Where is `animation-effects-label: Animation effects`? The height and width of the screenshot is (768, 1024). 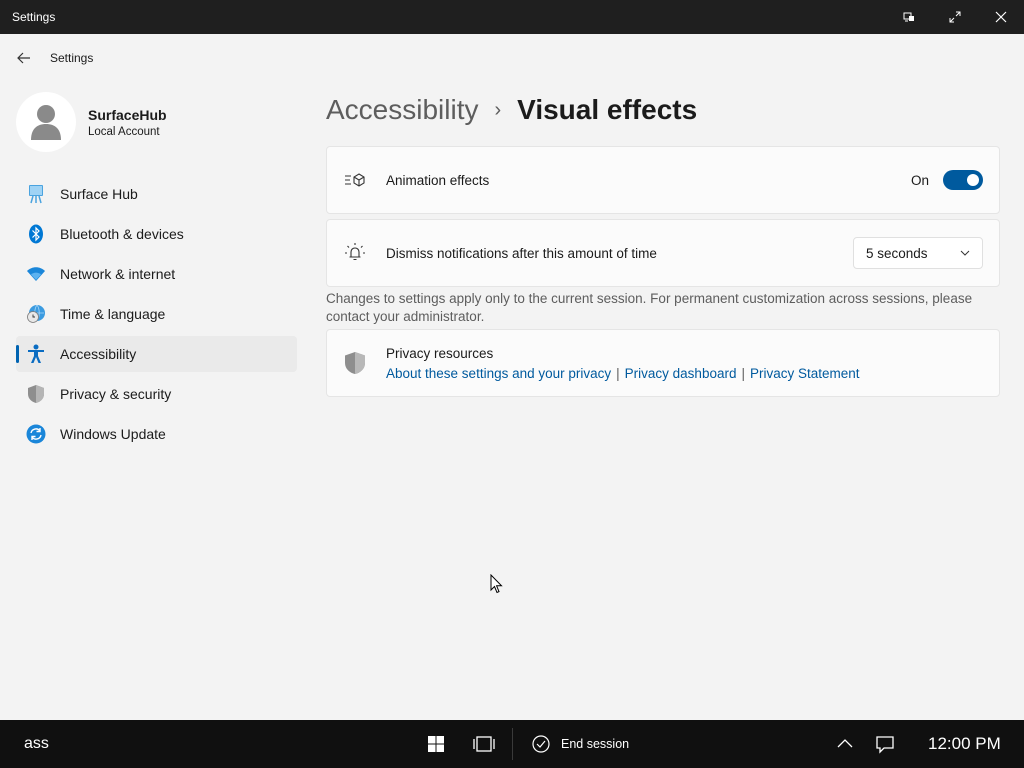
animation-effects-label: Animation effects is located at coordinates (438, 180).